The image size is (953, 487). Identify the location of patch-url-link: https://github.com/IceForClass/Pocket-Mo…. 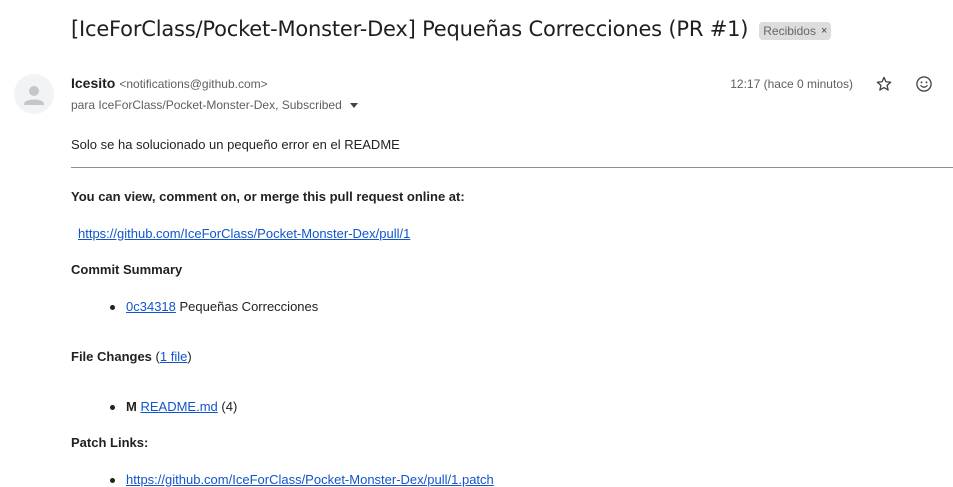
(310, 479).